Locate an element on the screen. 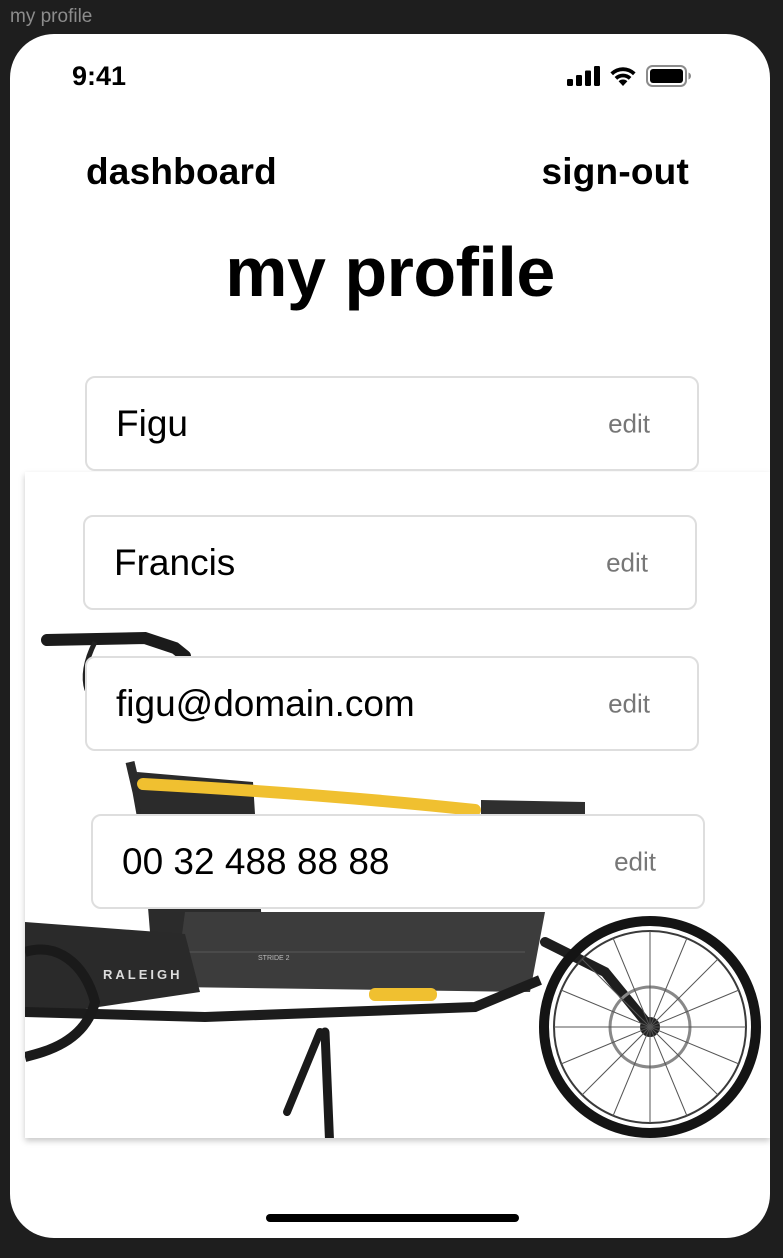  bike-brand-text: RALEIGH is located at coordinates (143, 974).